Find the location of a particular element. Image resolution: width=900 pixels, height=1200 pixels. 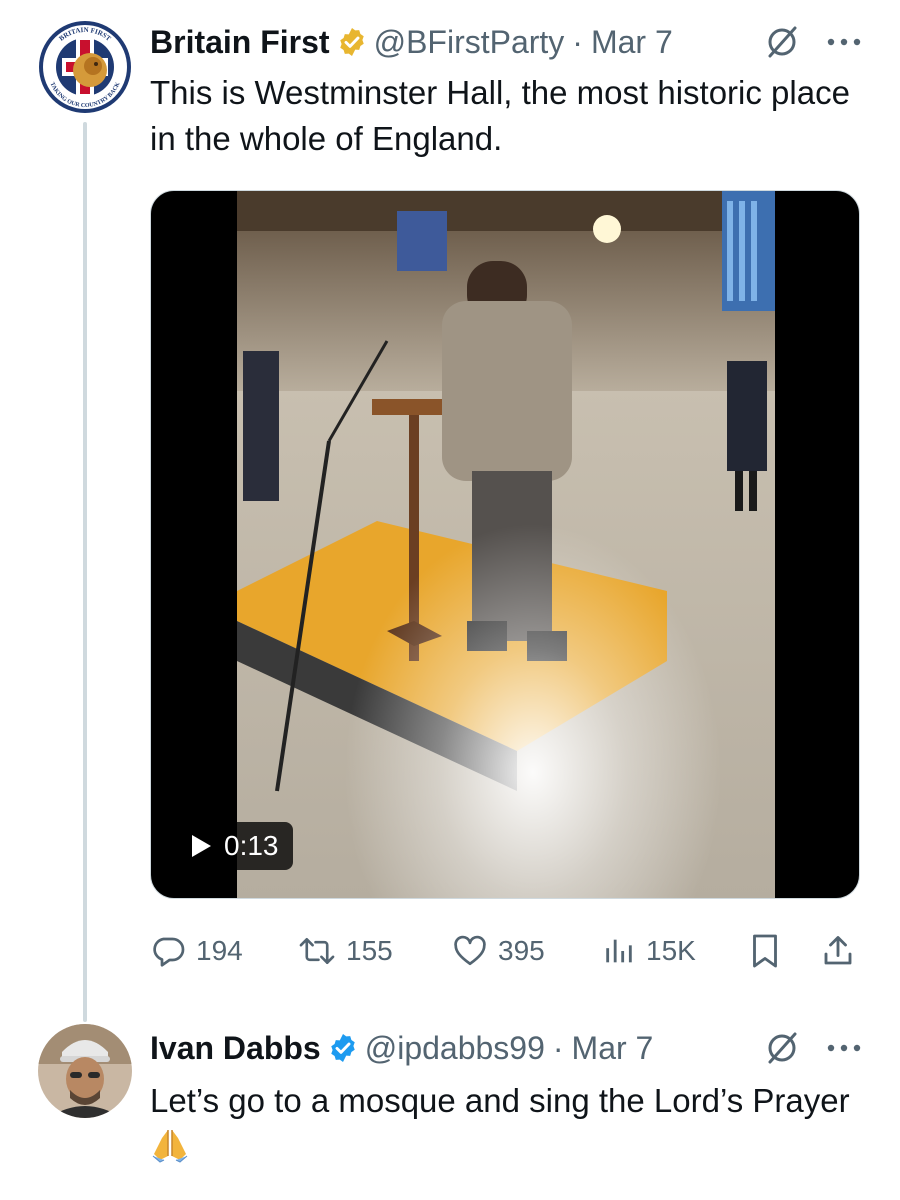

play-icon is located at coordinates (201, 846).